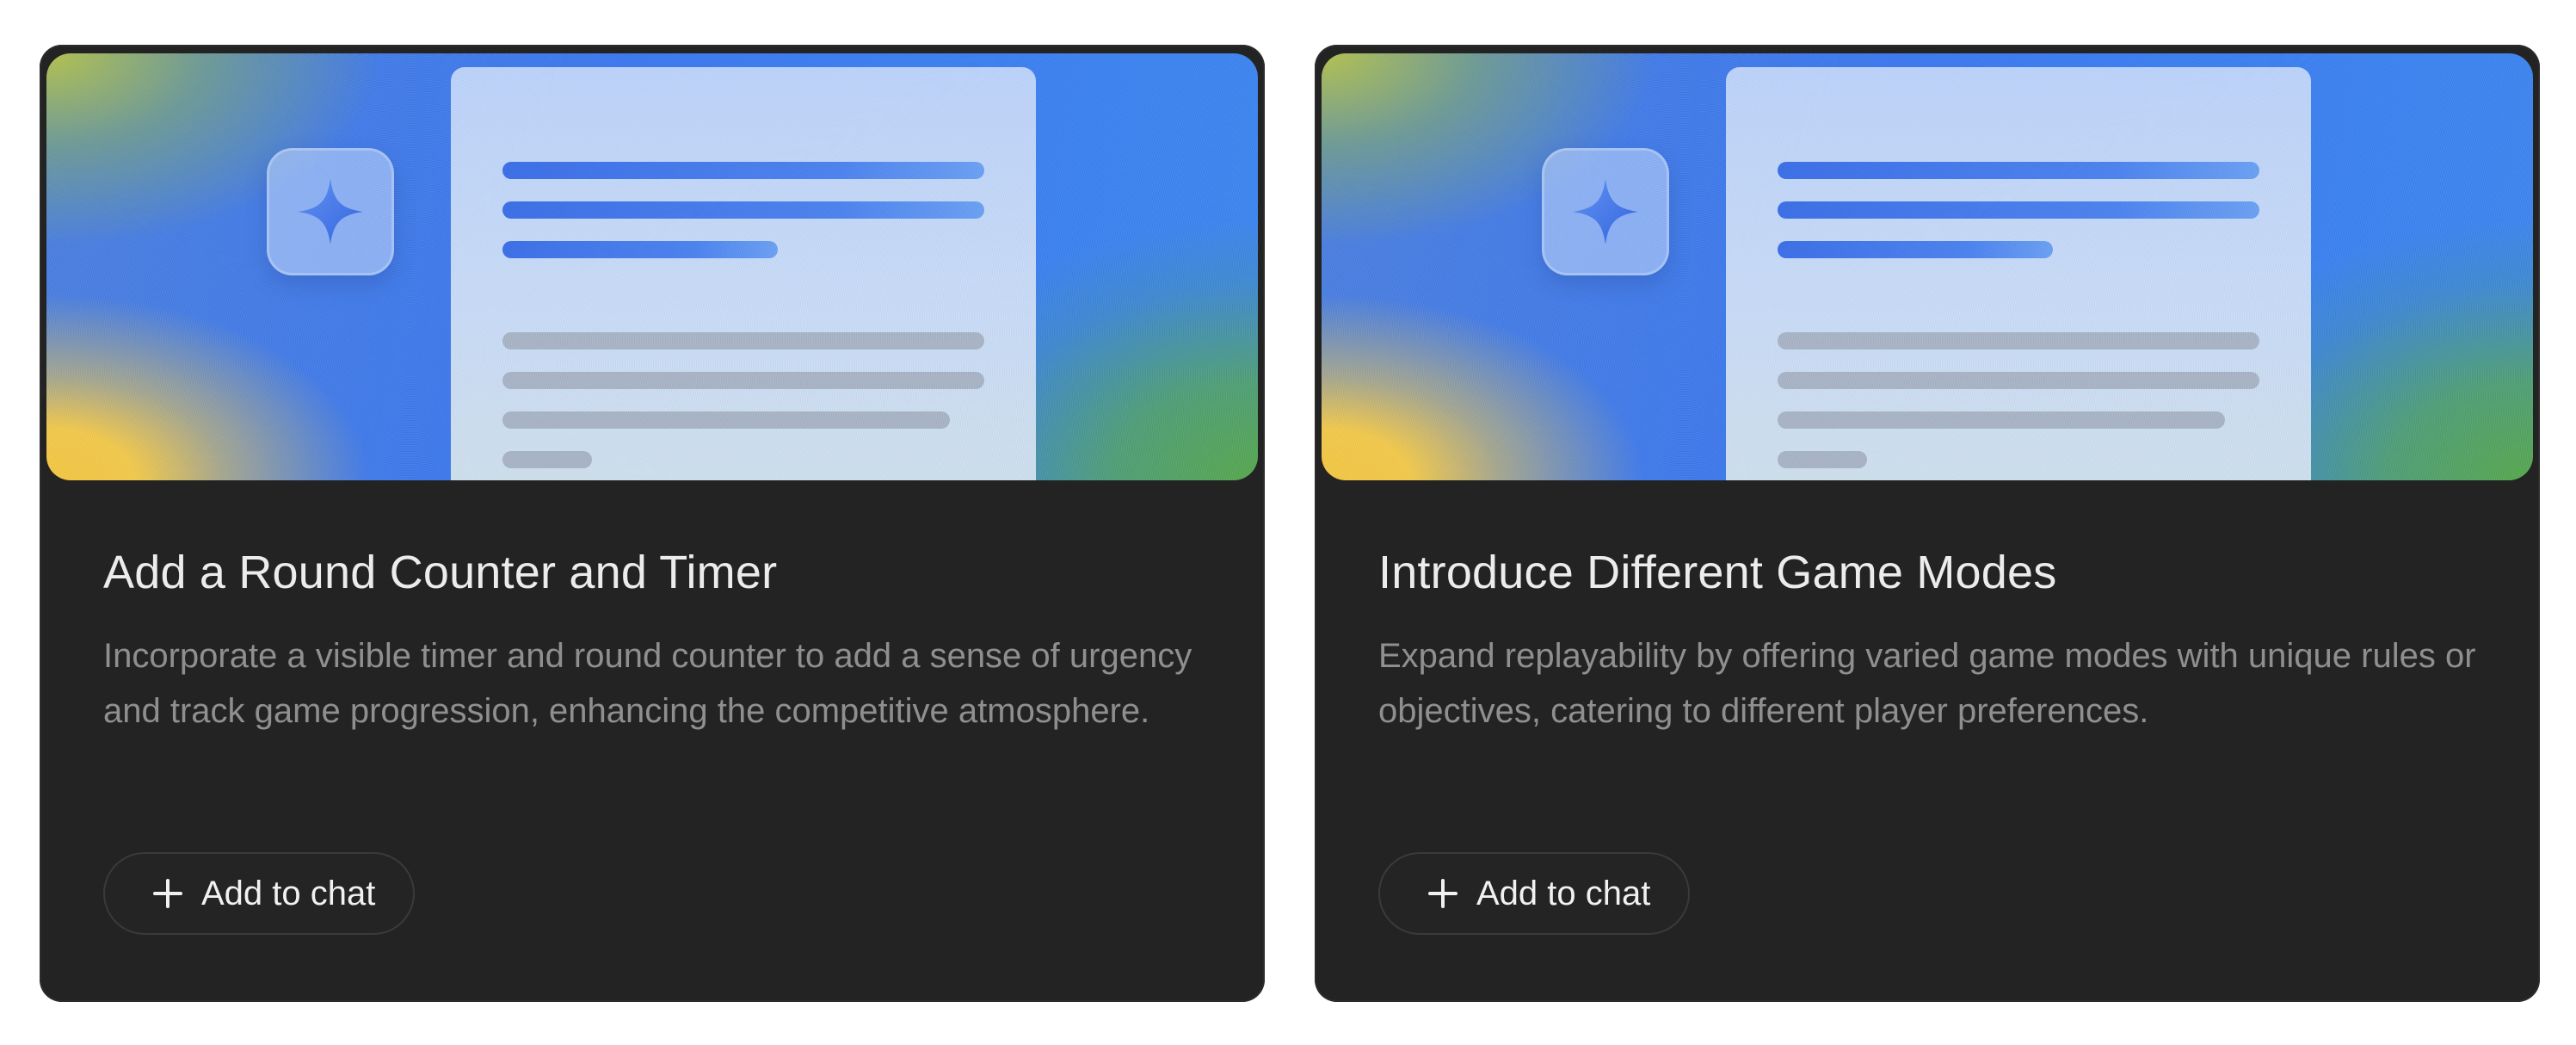 The height and width of the screenshot is (1045, 2576). Describe the element at coordinates (1718, 572) in the screenshot. I see `card-title: Introduce Different Game Modes` at that location.